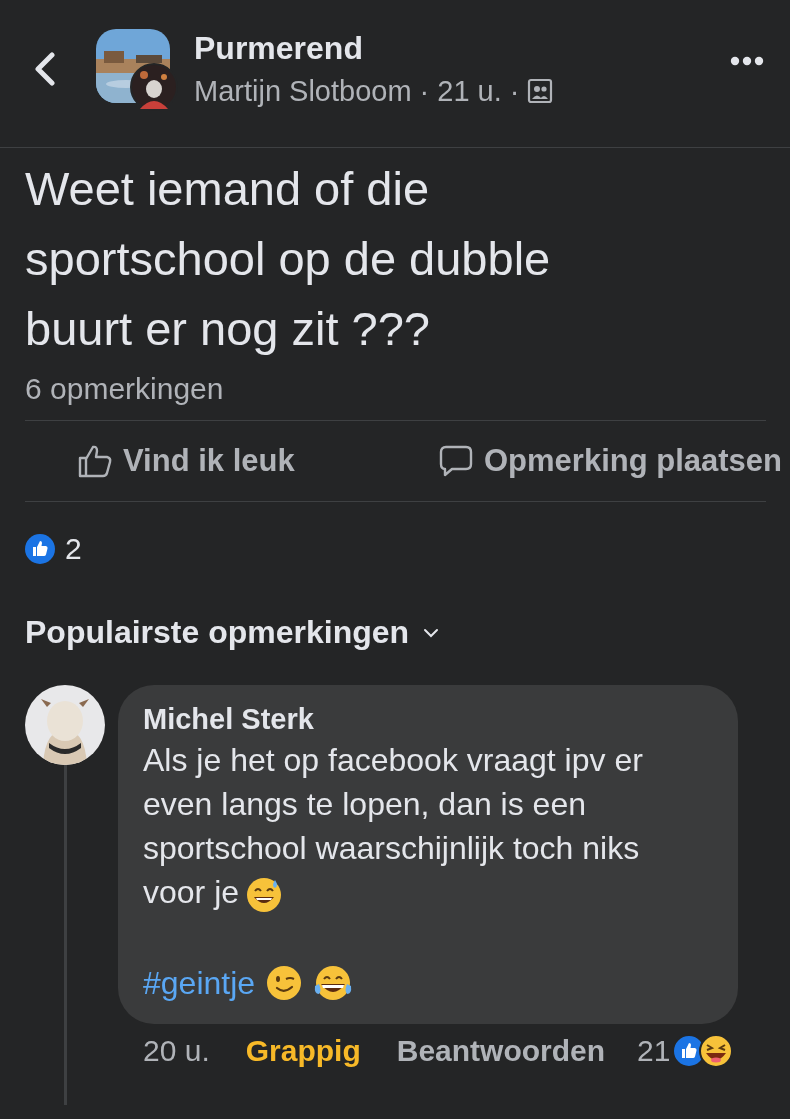 This screenshot has height=1119, width=790. I want to click on chevron-down-icon, so click(431, 632).